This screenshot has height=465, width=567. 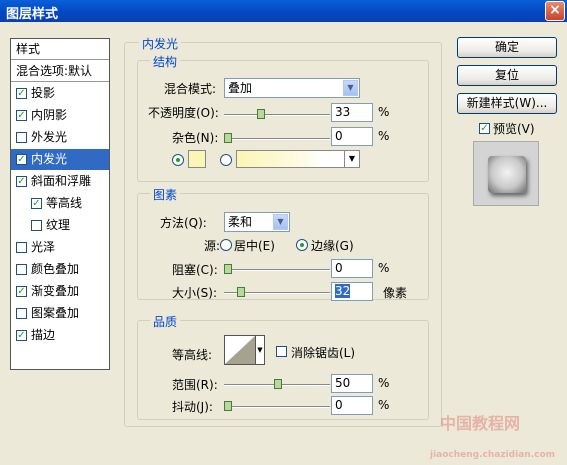 What do you see at coordinates (183, 223) in the screenshot?
I see `technique-label: 方法(Q):` at bounding box center [183, 223].